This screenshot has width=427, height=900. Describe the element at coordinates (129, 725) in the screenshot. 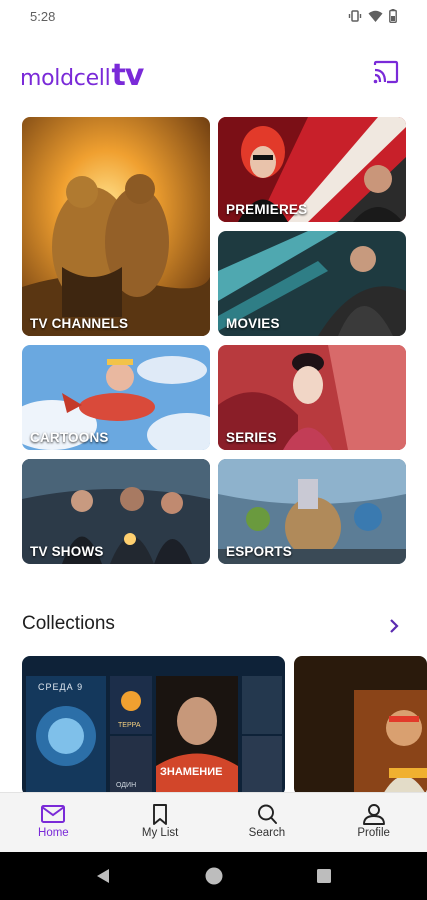

I see `collection-card-1-small1: ТЕРРА` at that location.